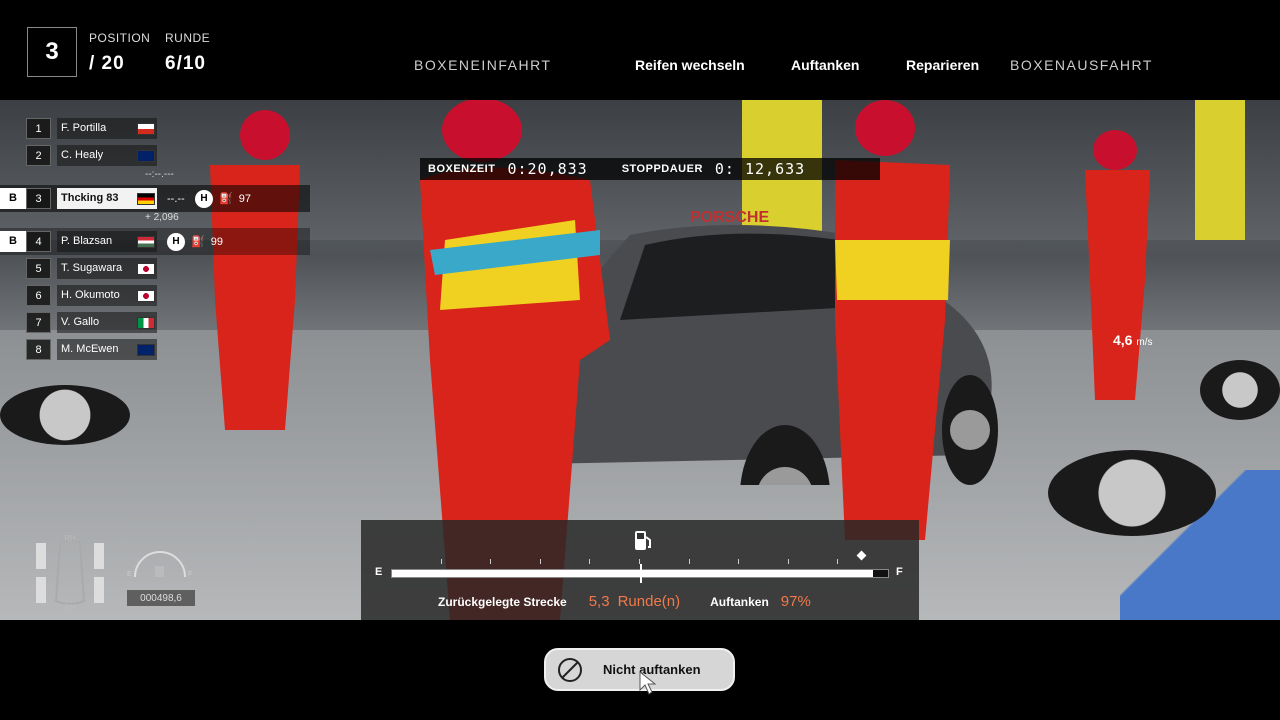  Describe the element at coordinates (739, 602) in the screenshot. I see `refuel-label: Auftanken` at that location.